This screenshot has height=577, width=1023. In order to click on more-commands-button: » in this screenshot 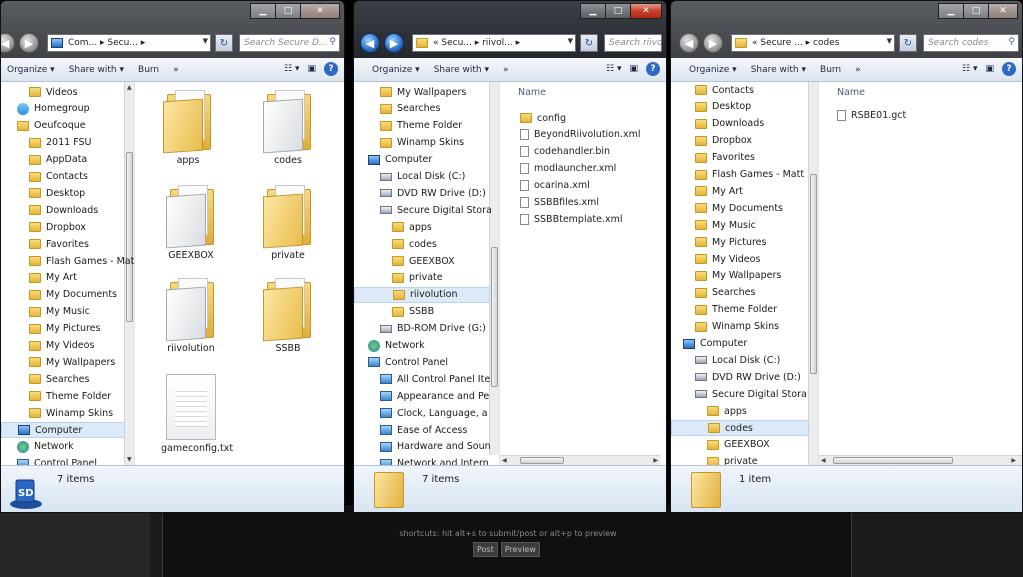, I will do `click(506, 70)`.